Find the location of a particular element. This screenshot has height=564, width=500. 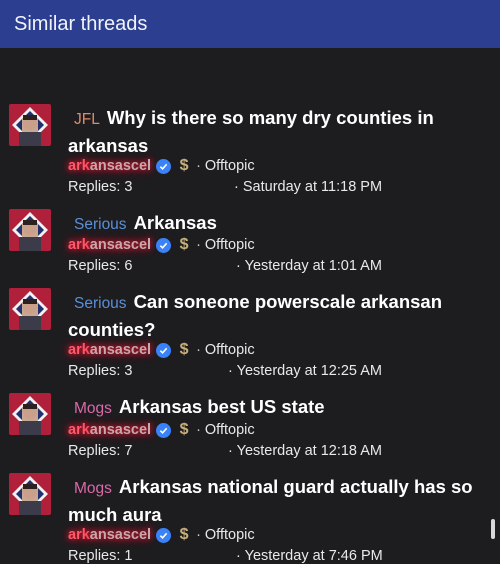

last-post-date: · Yesterday at 7:46 PM is located at coordinates (309, 556).